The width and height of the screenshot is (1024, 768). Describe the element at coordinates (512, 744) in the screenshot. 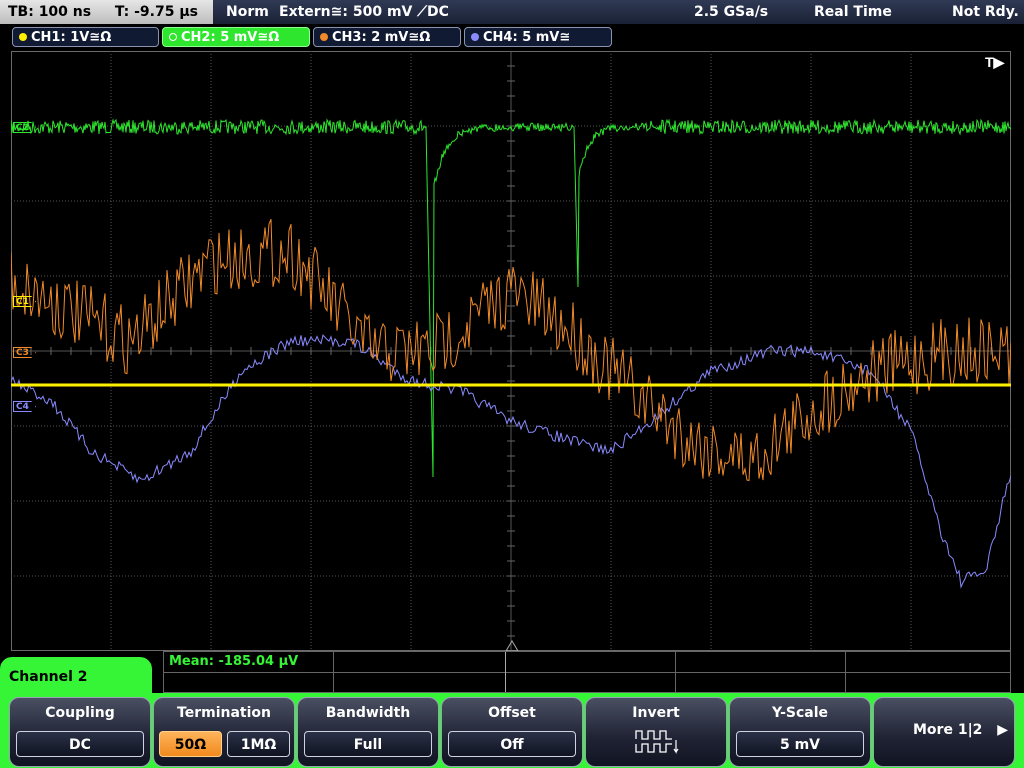

I see `offset-value: Off` at that location.